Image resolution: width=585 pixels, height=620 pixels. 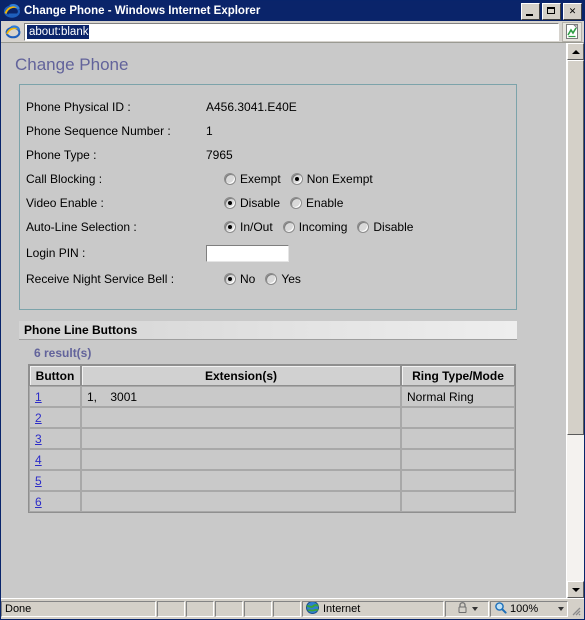 I want to click on button-link: 4, so click(x=38, y=460).